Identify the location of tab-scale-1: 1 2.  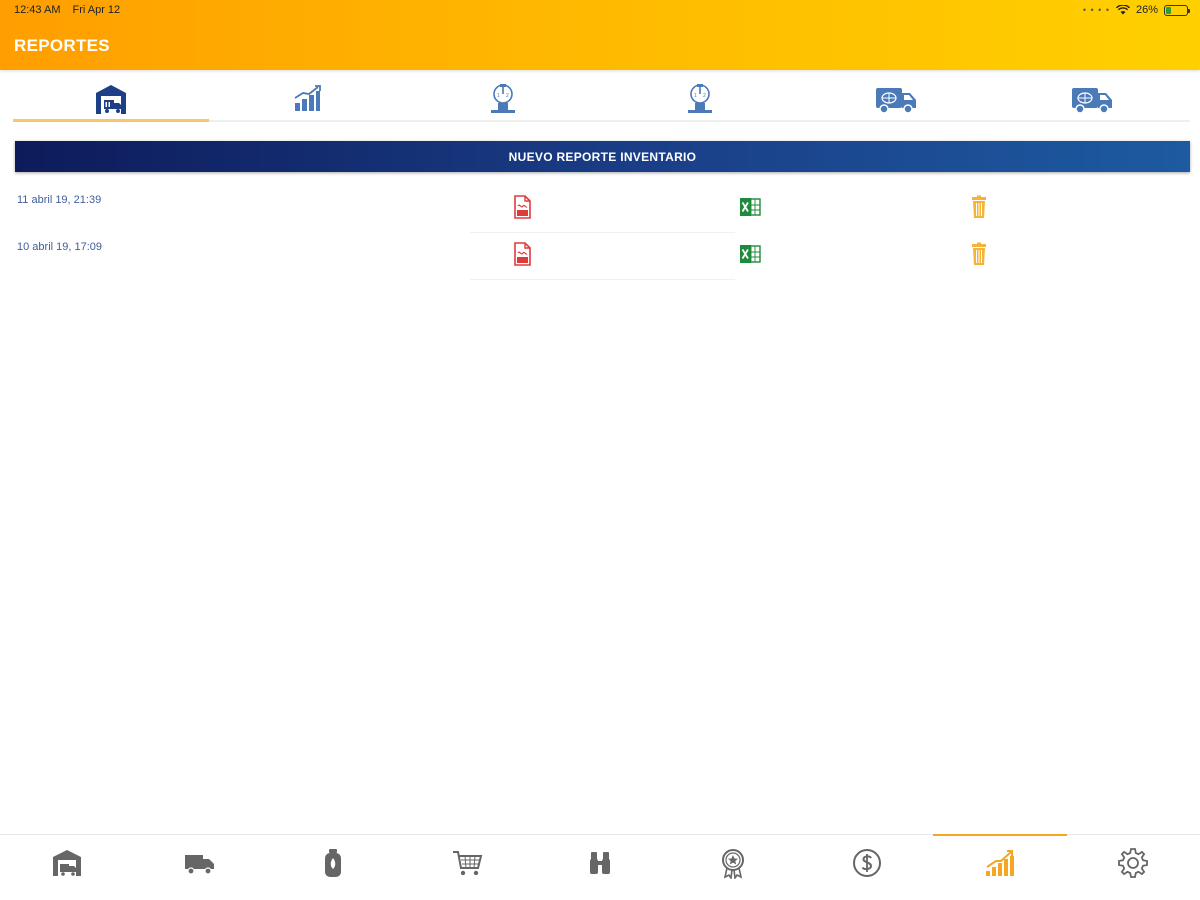
(503, 99).